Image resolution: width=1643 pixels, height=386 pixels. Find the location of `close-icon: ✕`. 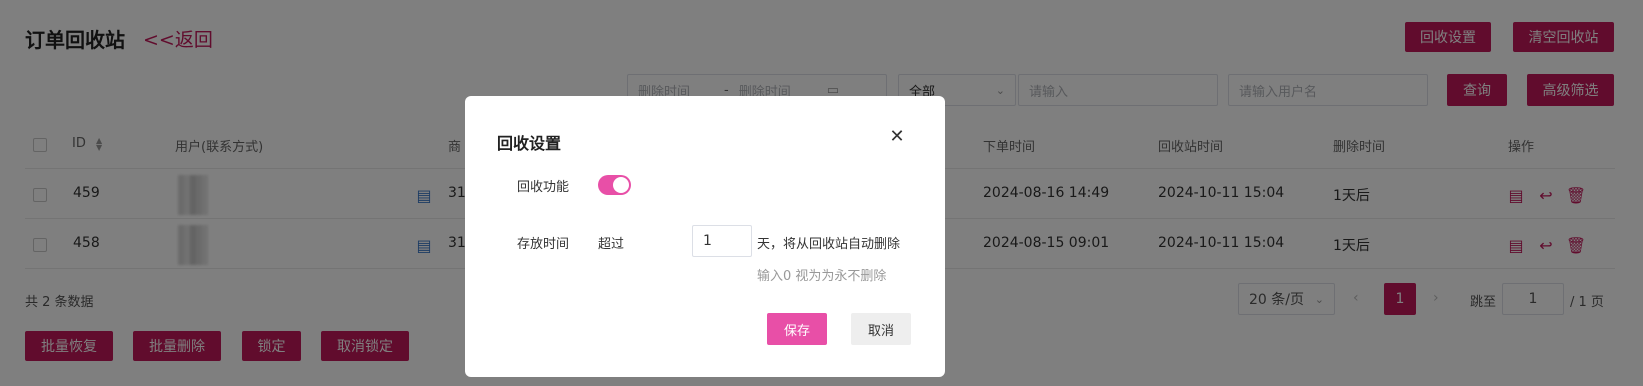

close-icon: ✕ is located at coordinates (897, 136).